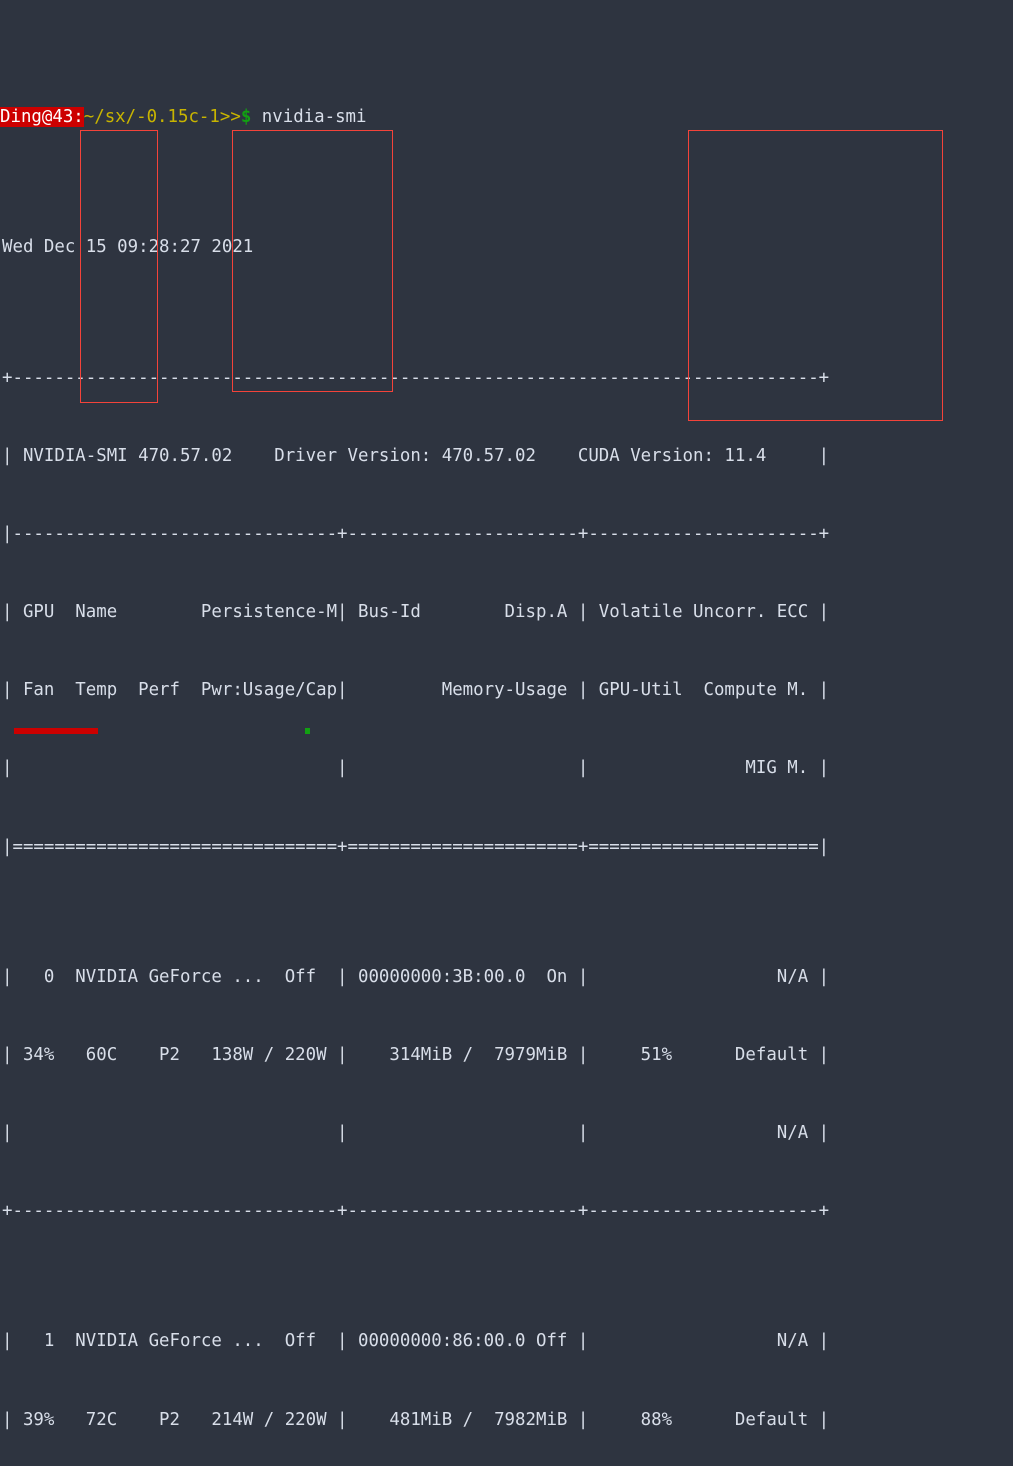 The image size is (1013, 1466). Describe the element at coordinates (416, 1133) in the screenshot. I see `gpu-0-line-3: | | | N/A |` at that location.